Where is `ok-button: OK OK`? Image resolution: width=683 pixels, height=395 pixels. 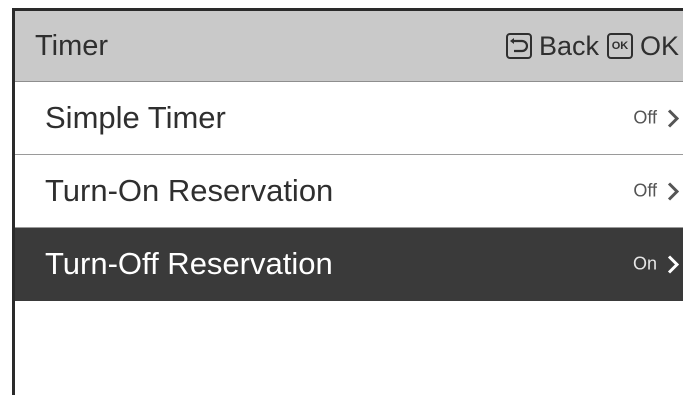
ok-button: OK OK is located at coordinates (642, 46).